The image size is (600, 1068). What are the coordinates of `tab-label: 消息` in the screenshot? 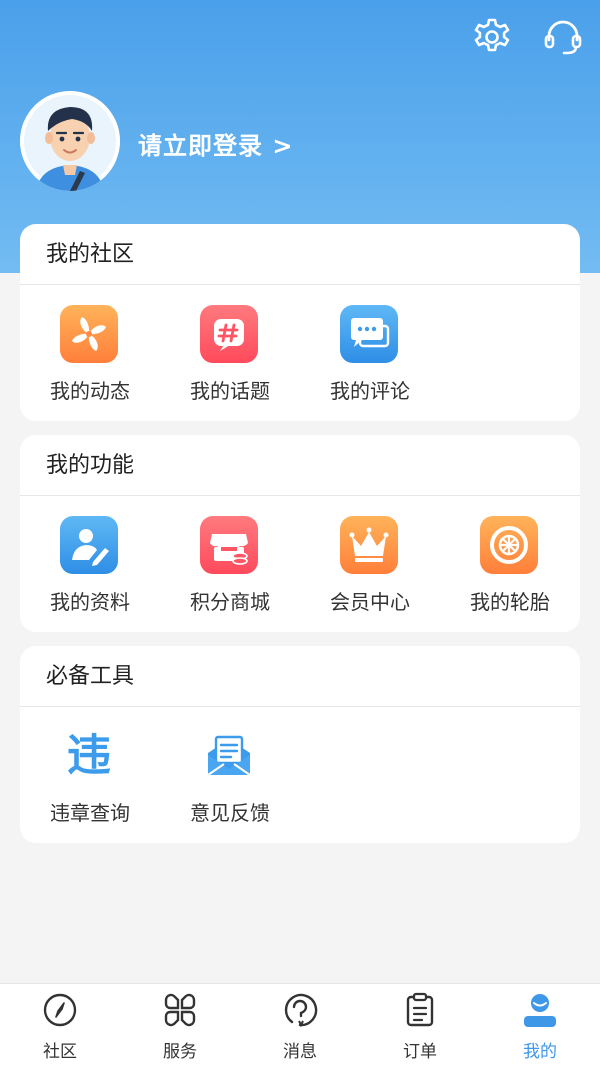 It's located at (300, 1052).